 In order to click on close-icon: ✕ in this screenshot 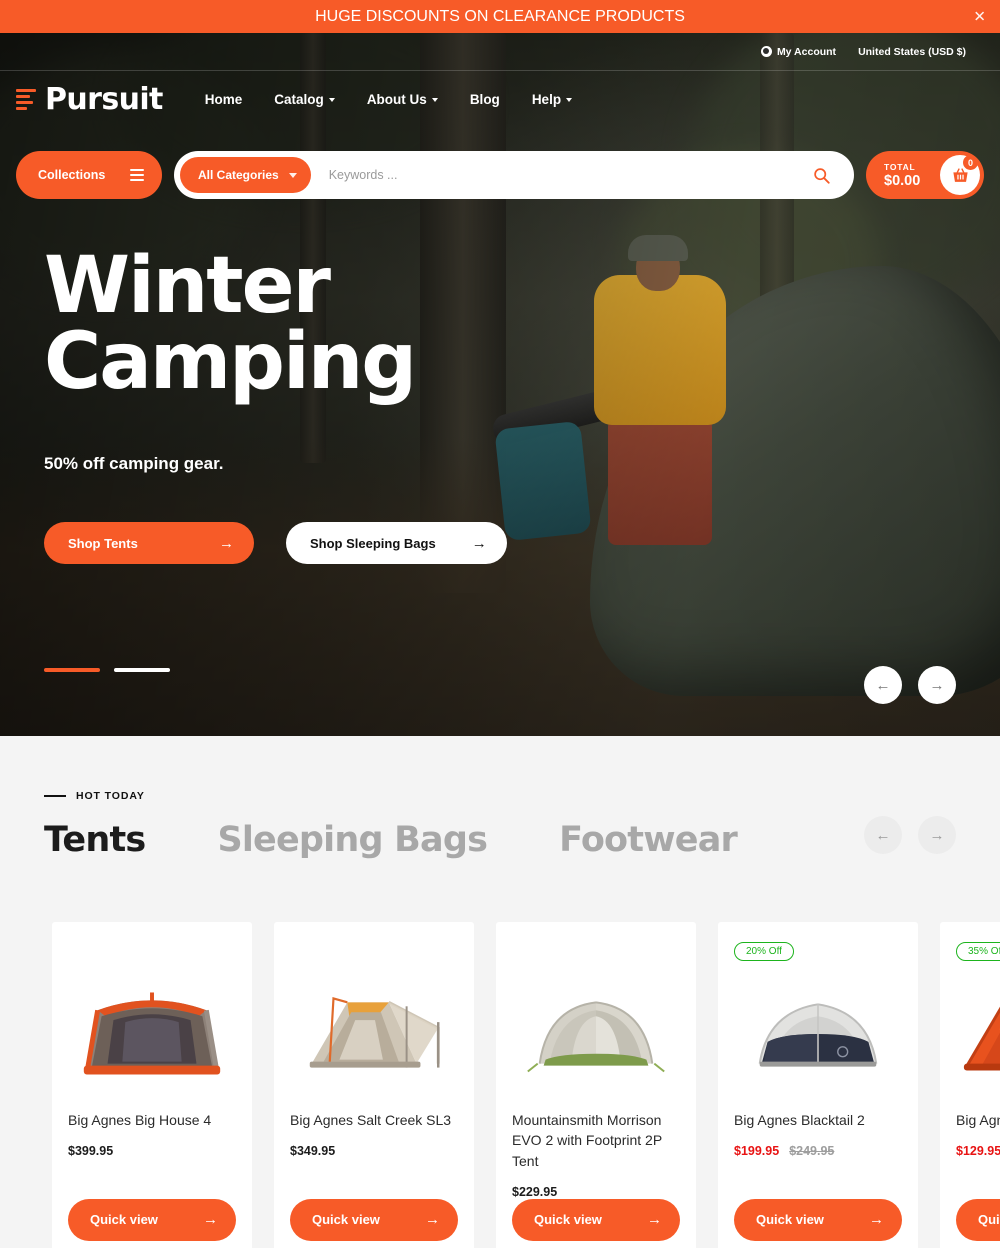, I will do `click(979, 16)`.